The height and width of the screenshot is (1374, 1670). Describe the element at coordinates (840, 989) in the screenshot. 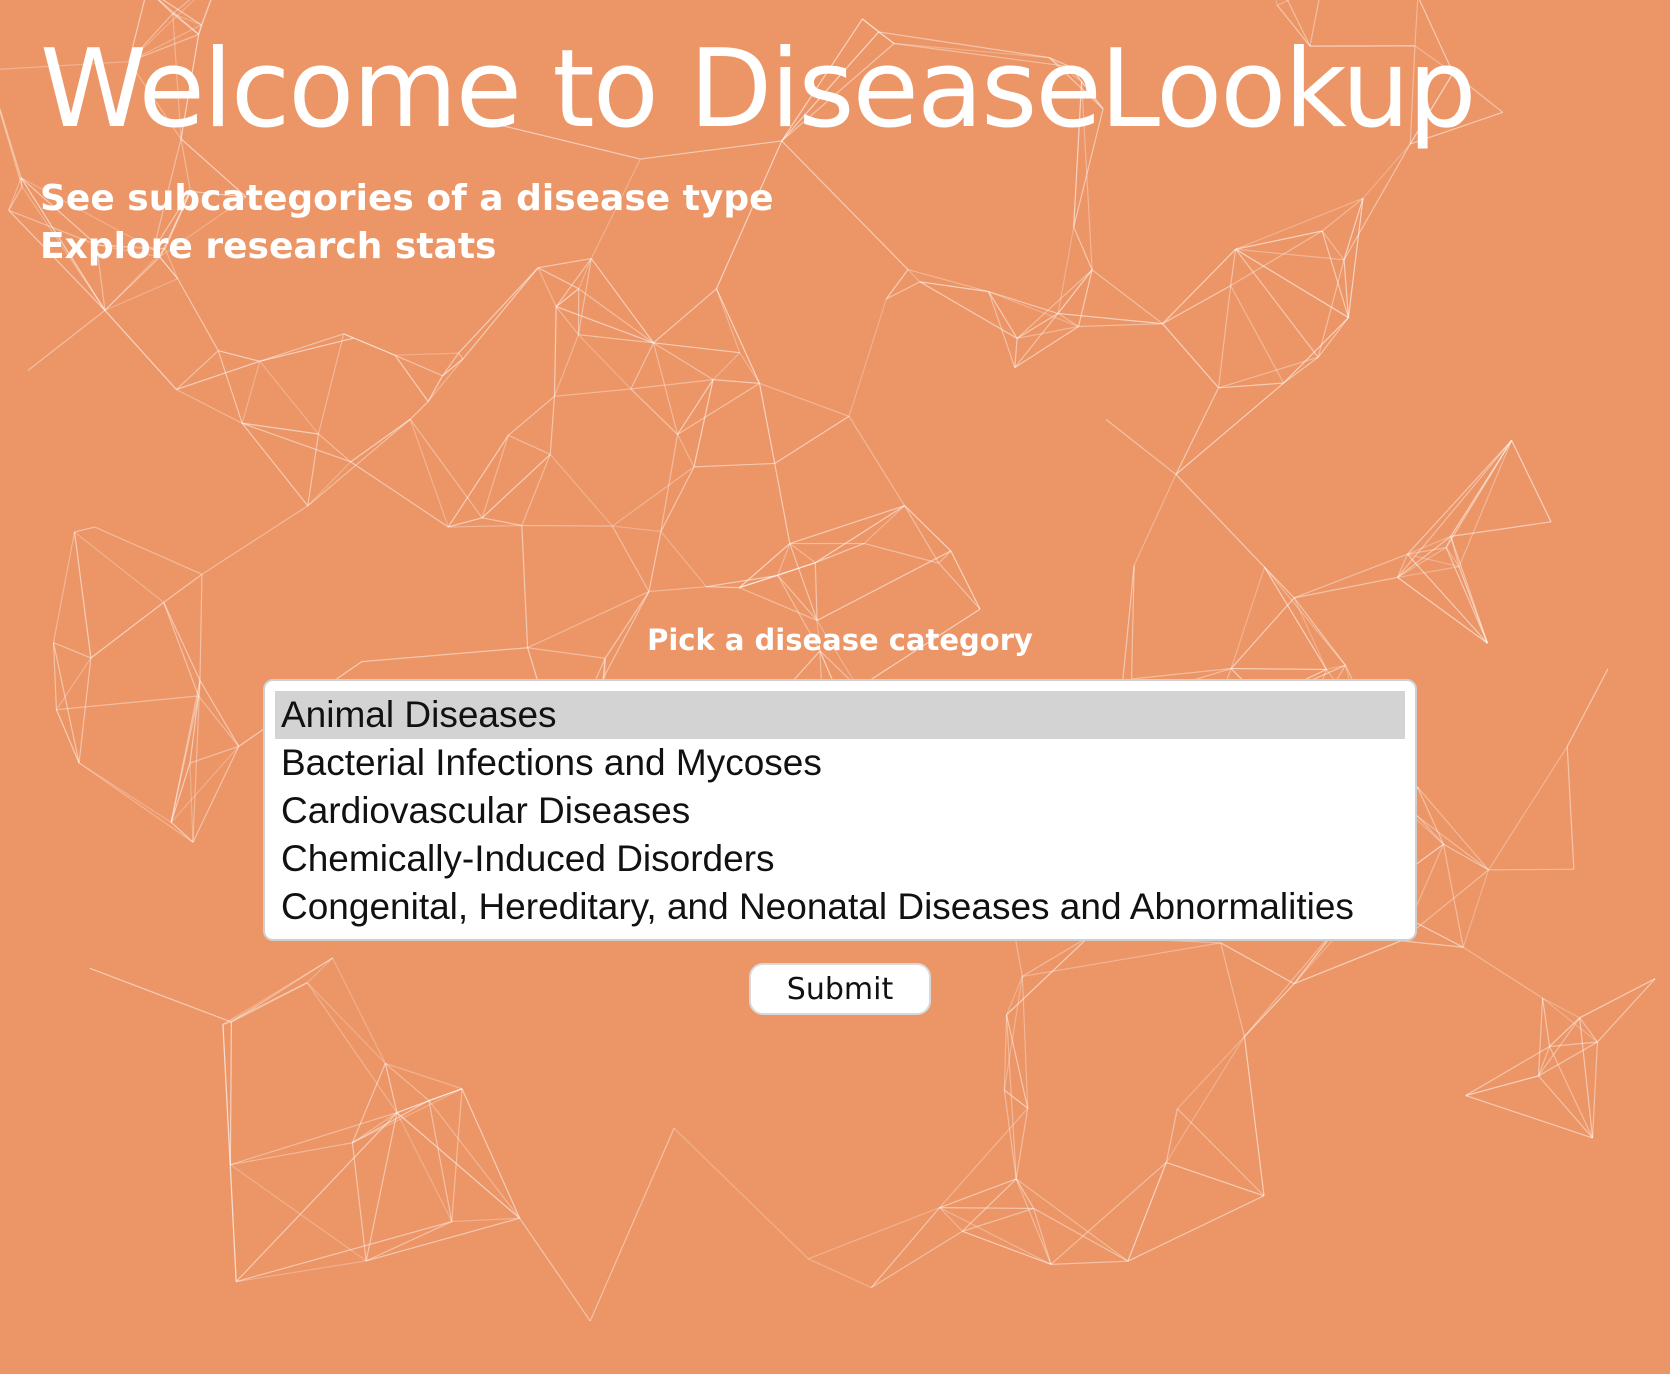

I see `submit-button: Submit` at that location.